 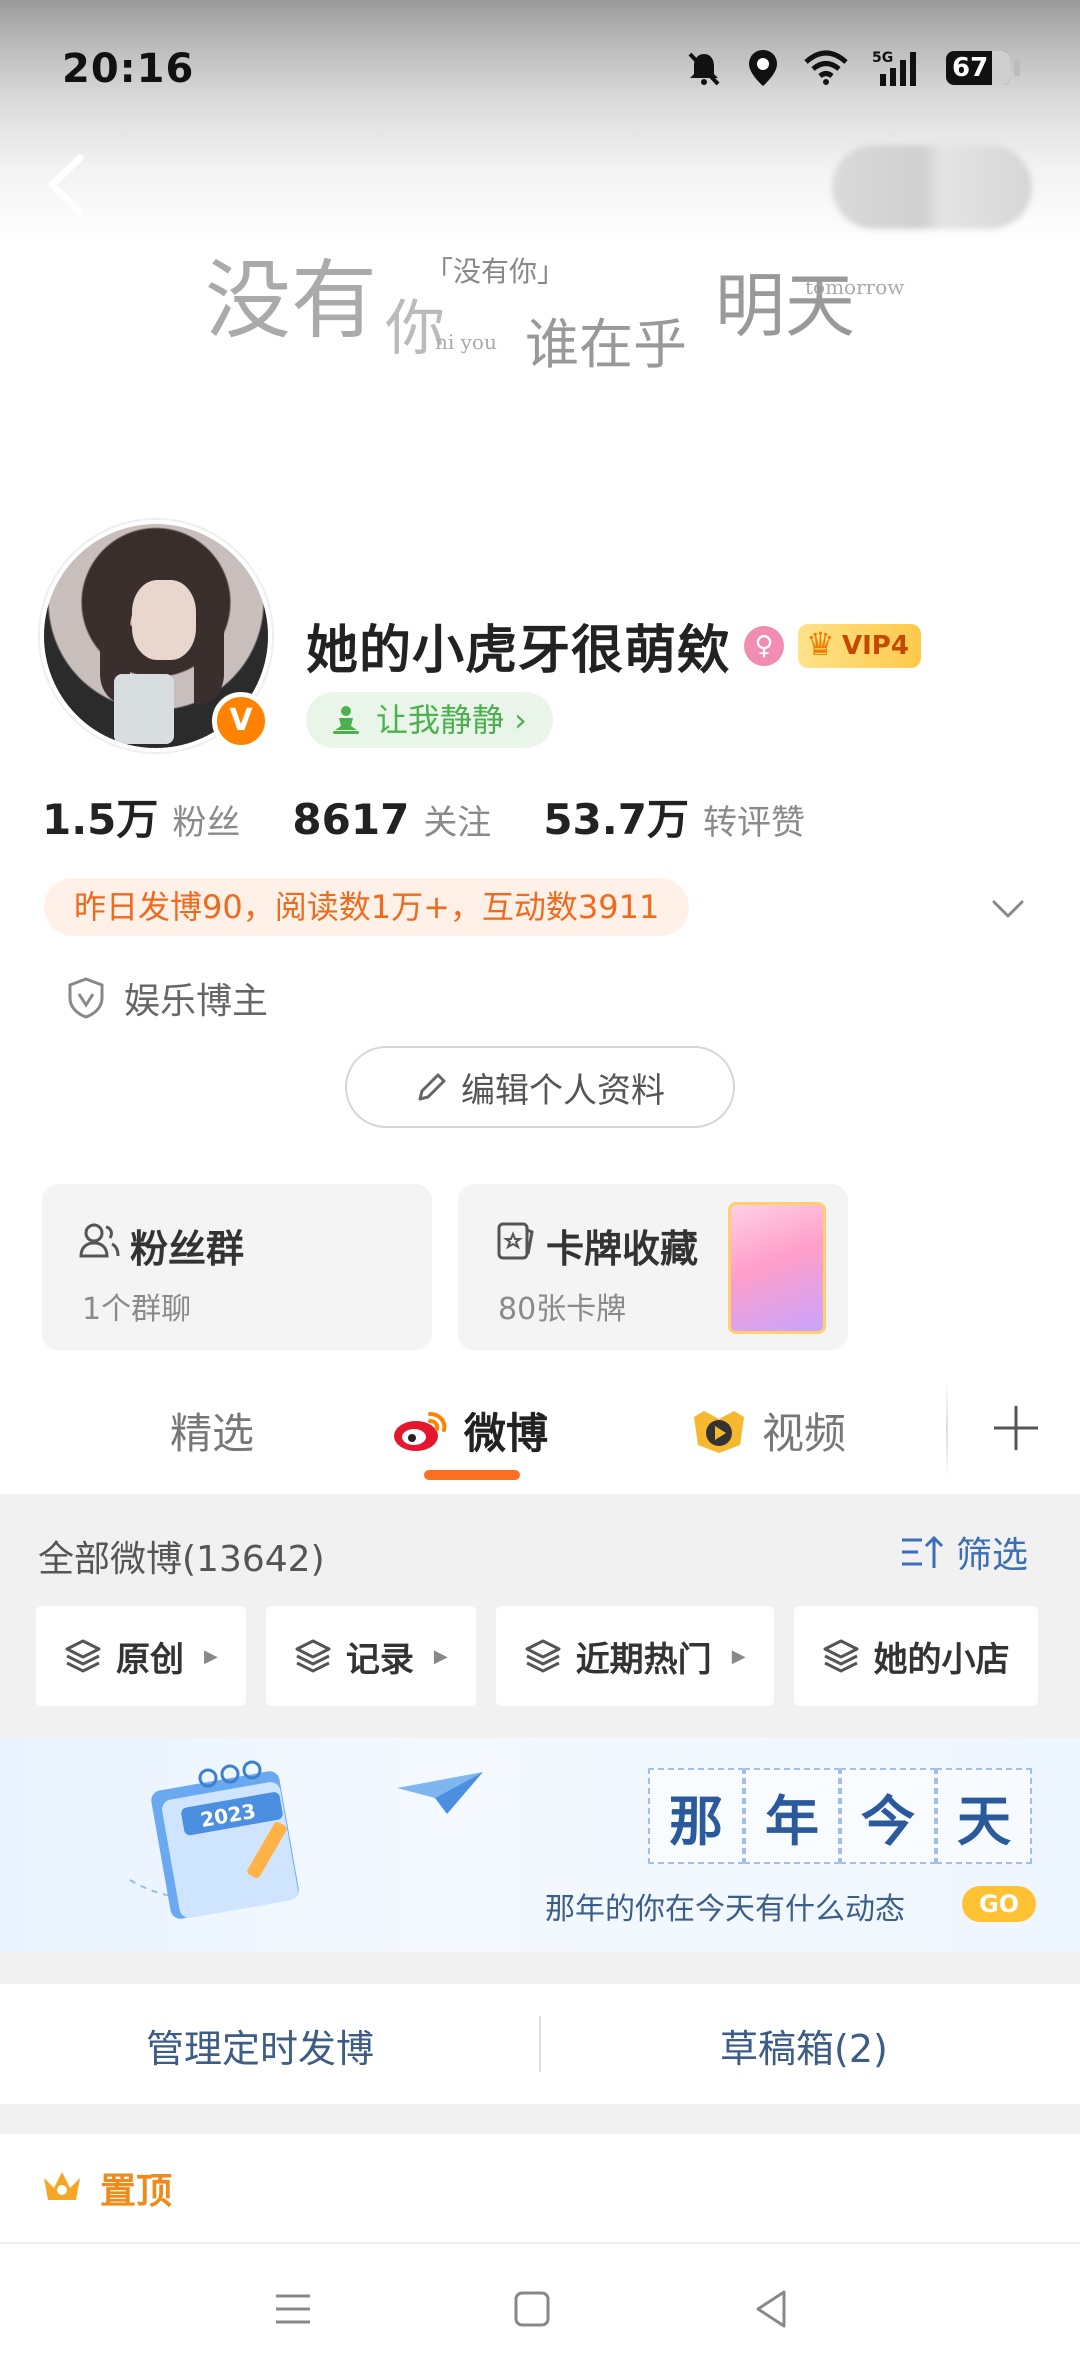 What do you see at coordinates (941, 1659) in the screenshot?
I see `chip-label: 她的小店` at bounding box center [941, 1659].